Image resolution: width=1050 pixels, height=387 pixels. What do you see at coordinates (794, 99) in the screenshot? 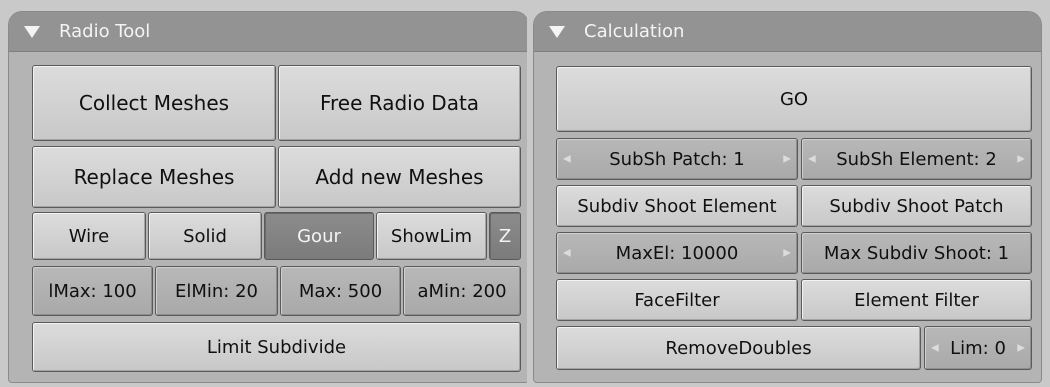
I see `go-button: GO` at bounding box center [794, 99].